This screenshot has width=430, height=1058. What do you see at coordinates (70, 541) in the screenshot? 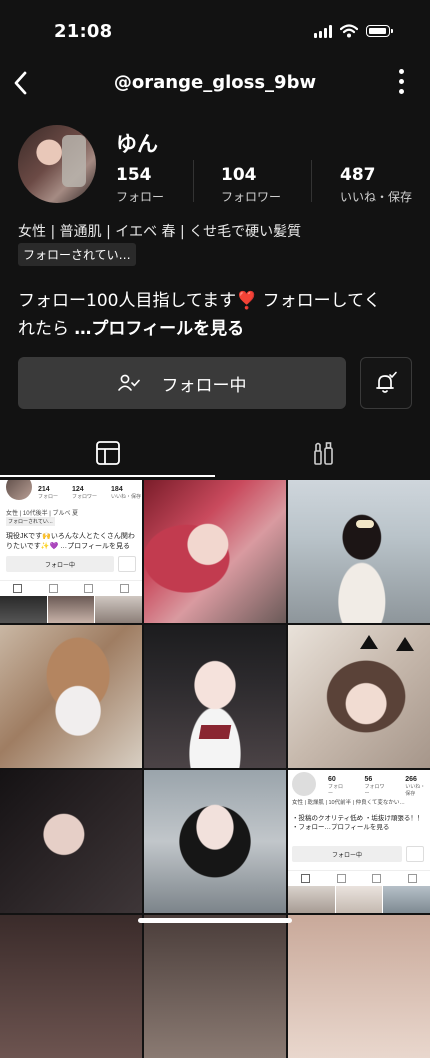
I see `thumb-bio: 現役JKです🙌いろんな人とたくさん関わりたいです✨💜 …プロフィールを見る` at bounding box center [70, 541].